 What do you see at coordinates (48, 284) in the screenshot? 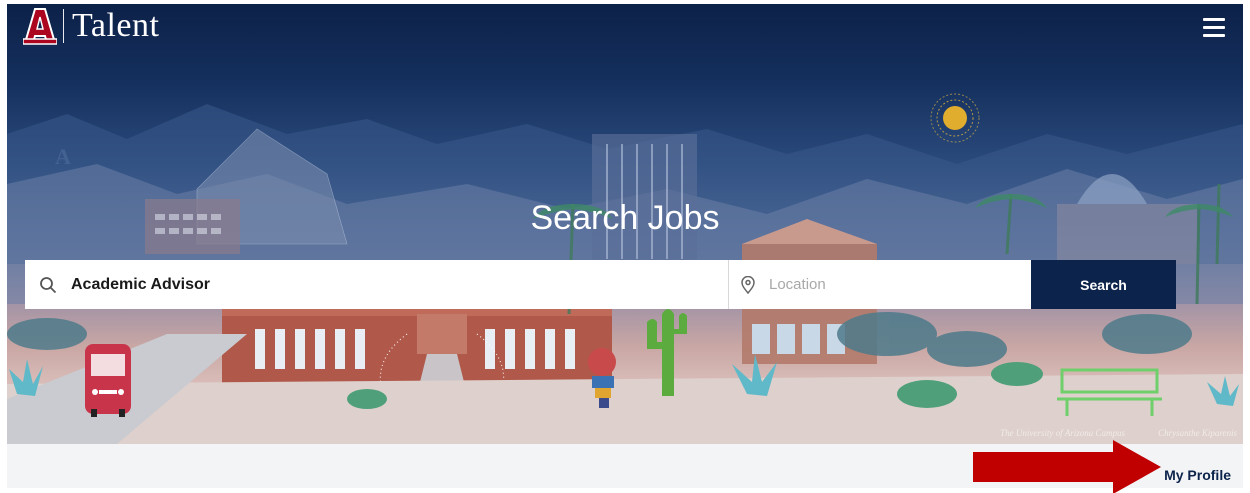
I see `search-icon` at bounding box center [48, 284].